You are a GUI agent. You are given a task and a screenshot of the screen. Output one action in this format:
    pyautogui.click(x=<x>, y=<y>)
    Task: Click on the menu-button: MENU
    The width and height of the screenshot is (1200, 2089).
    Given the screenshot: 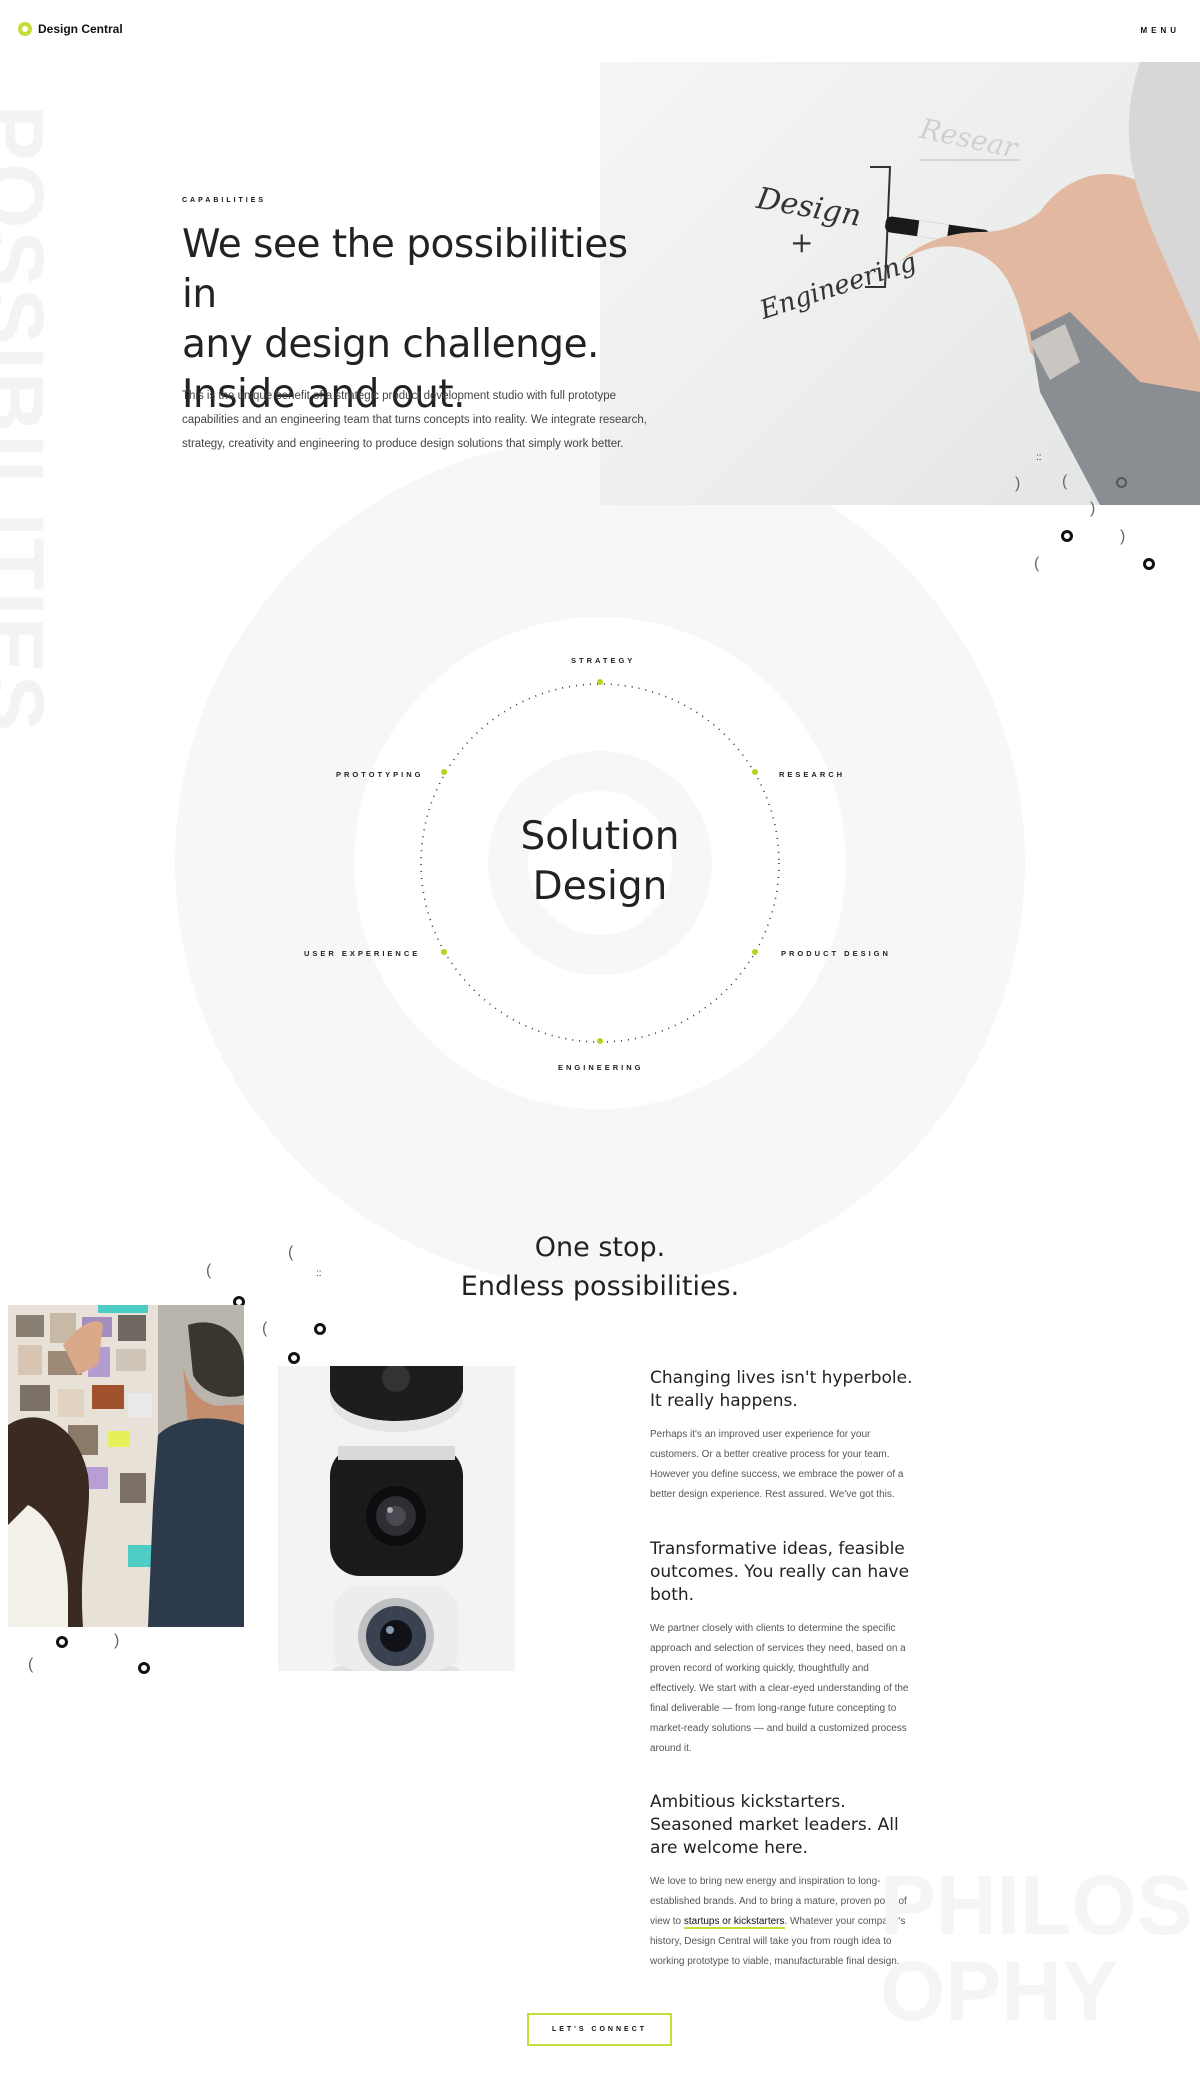 What is the action you would take?
    pyautogui.click(x=1160, y=30)
    